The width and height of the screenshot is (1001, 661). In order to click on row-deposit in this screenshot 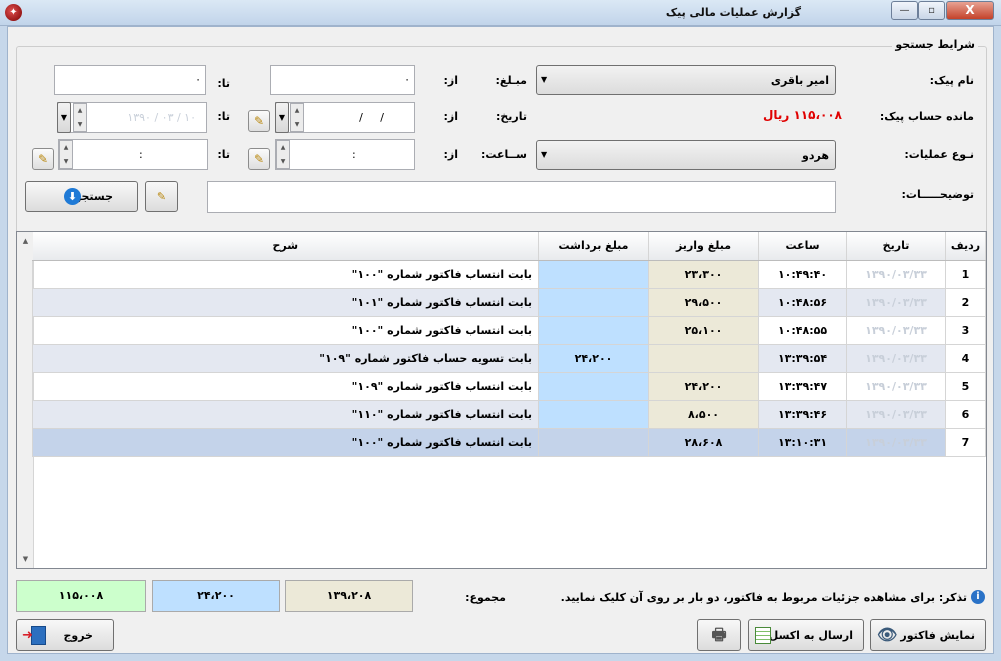, I will do `click(703, 358)`.